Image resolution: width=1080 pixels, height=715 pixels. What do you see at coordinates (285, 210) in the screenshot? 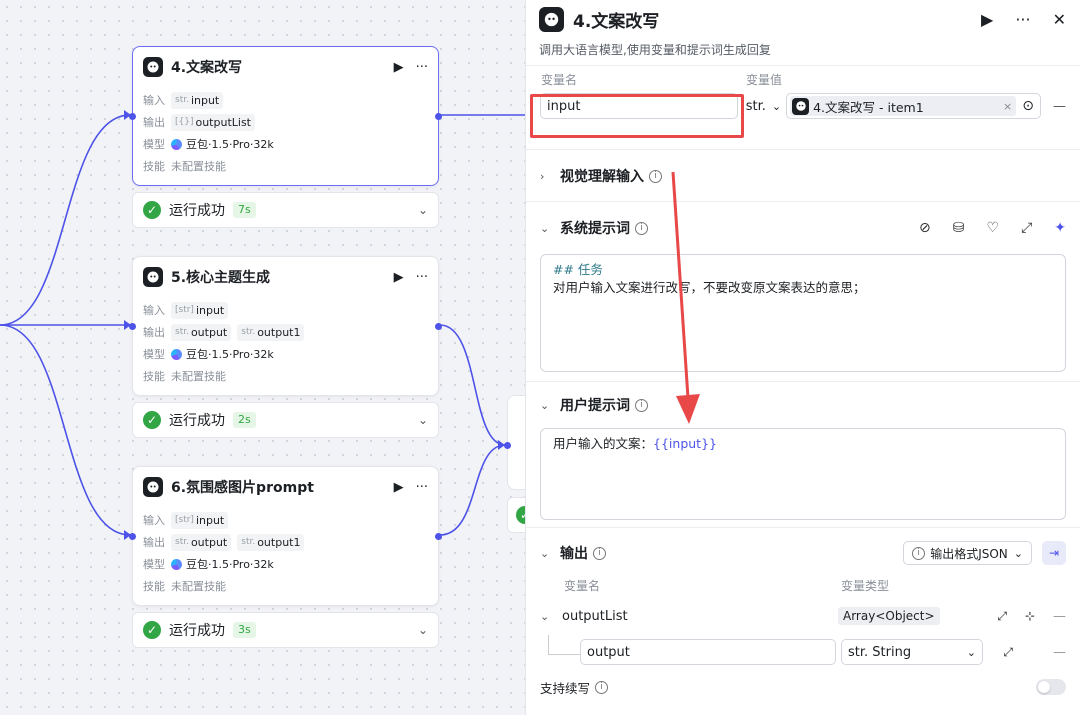
I see `run-status-bar: ✓ 运行成功 7s ⌄` at bounding box center [285, 210].